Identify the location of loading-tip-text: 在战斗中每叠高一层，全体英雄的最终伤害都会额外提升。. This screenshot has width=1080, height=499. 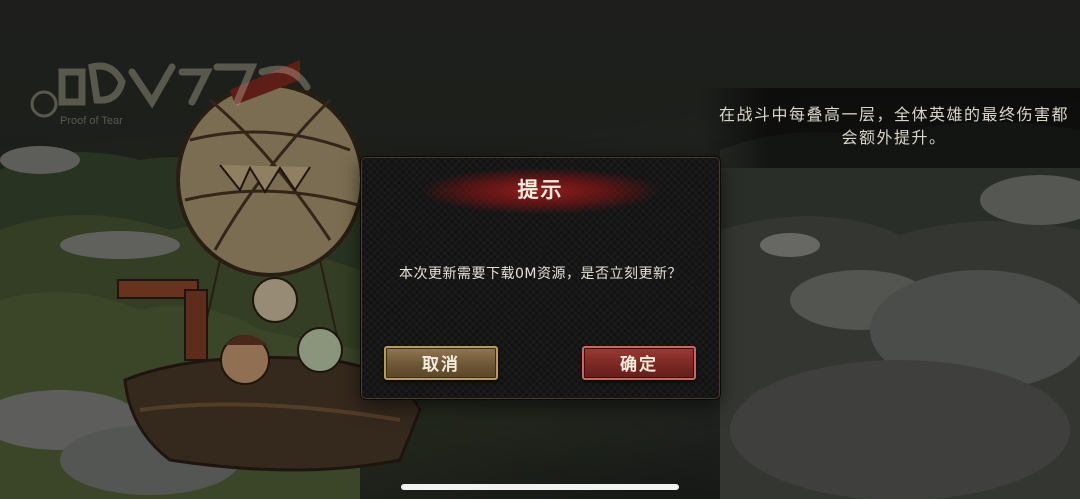
(893, 126).